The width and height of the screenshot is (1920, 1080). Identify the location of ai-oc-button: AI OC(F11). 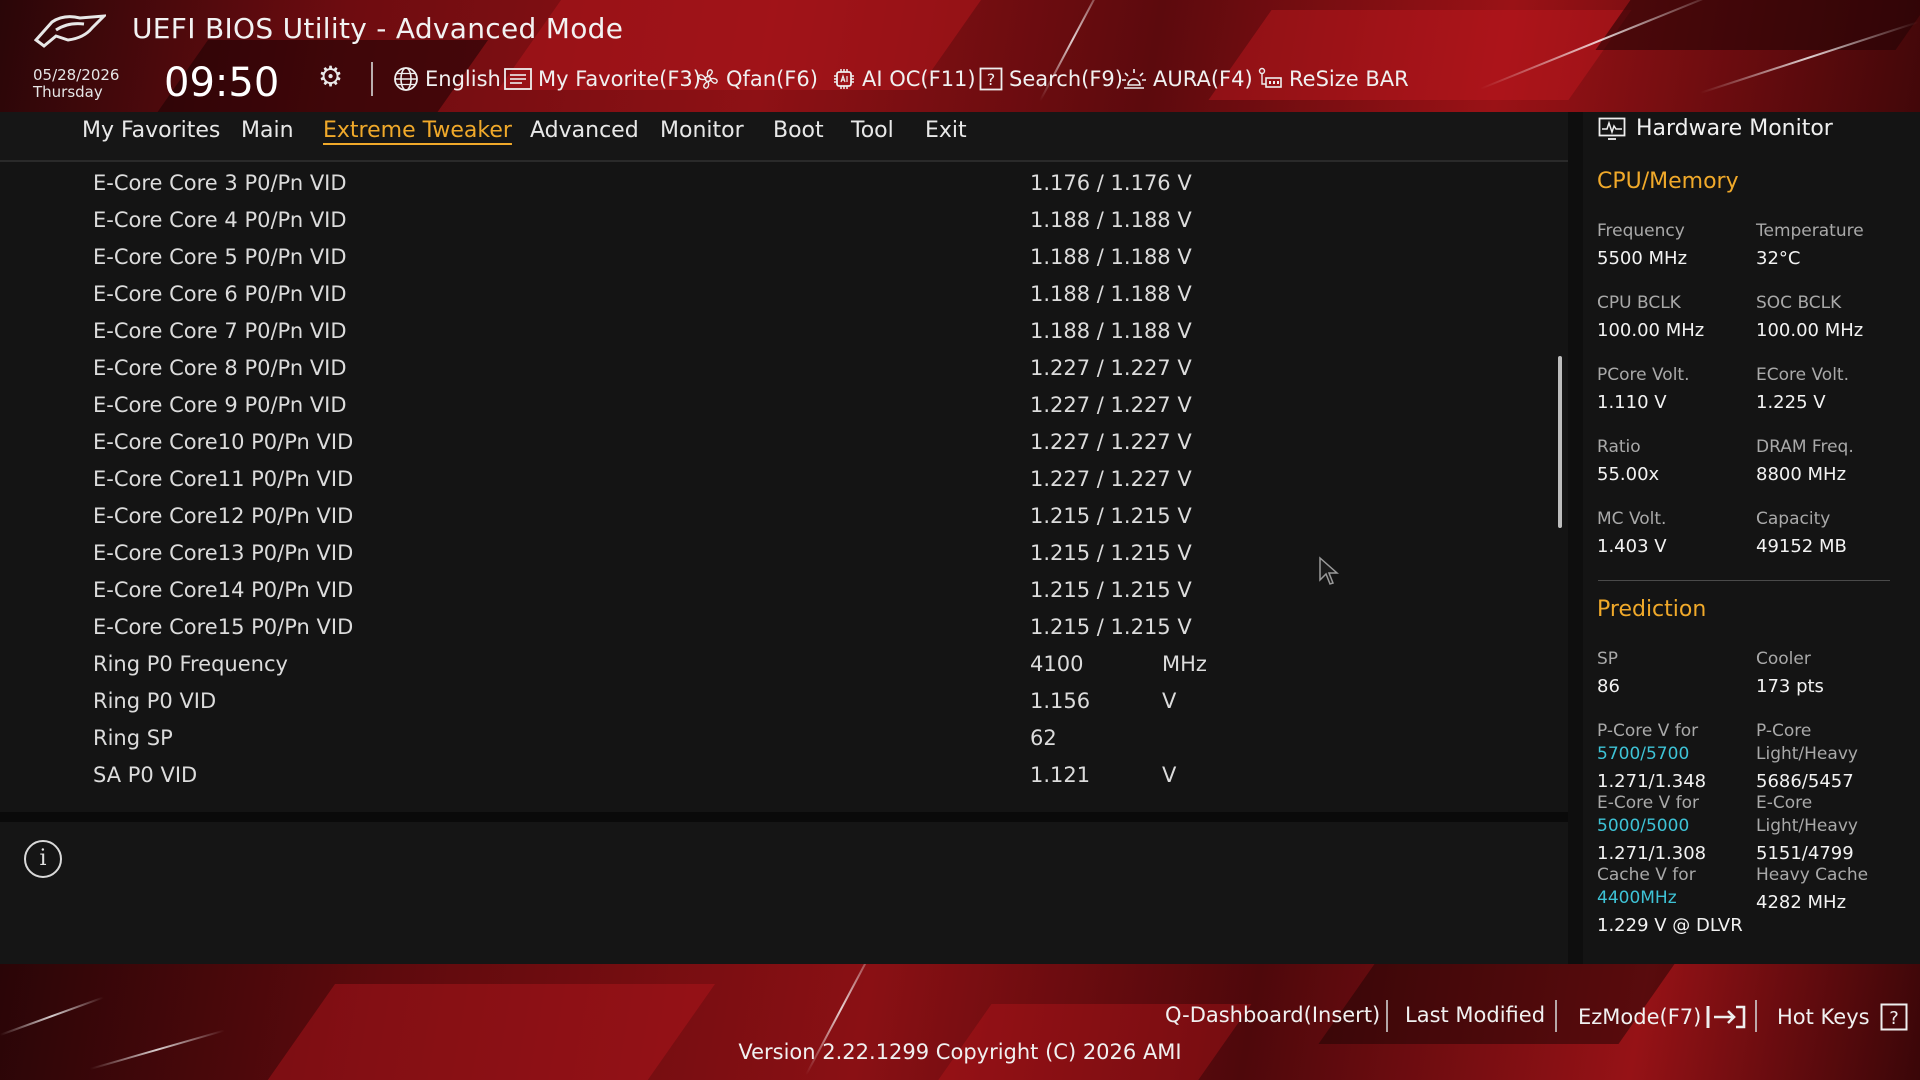
(904, 79).